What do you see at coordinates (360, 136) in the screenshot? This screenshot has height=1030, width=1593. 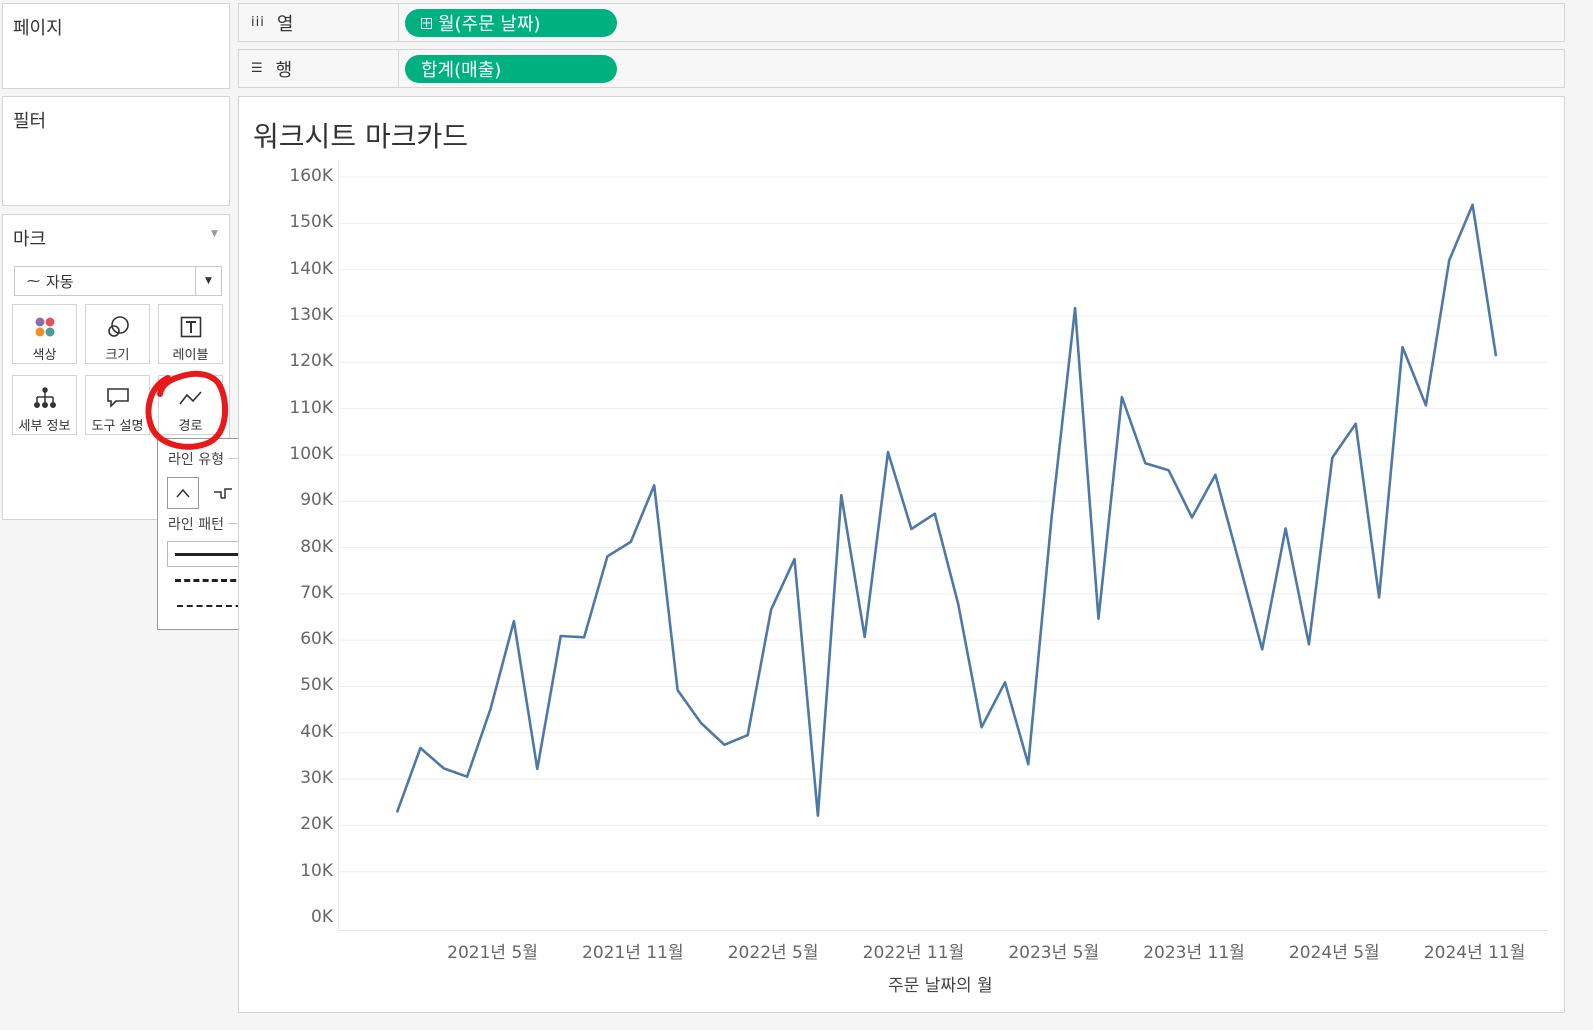 I see `worksheet-title: 워크시트 마크카드` at bounding box center [360, 136].